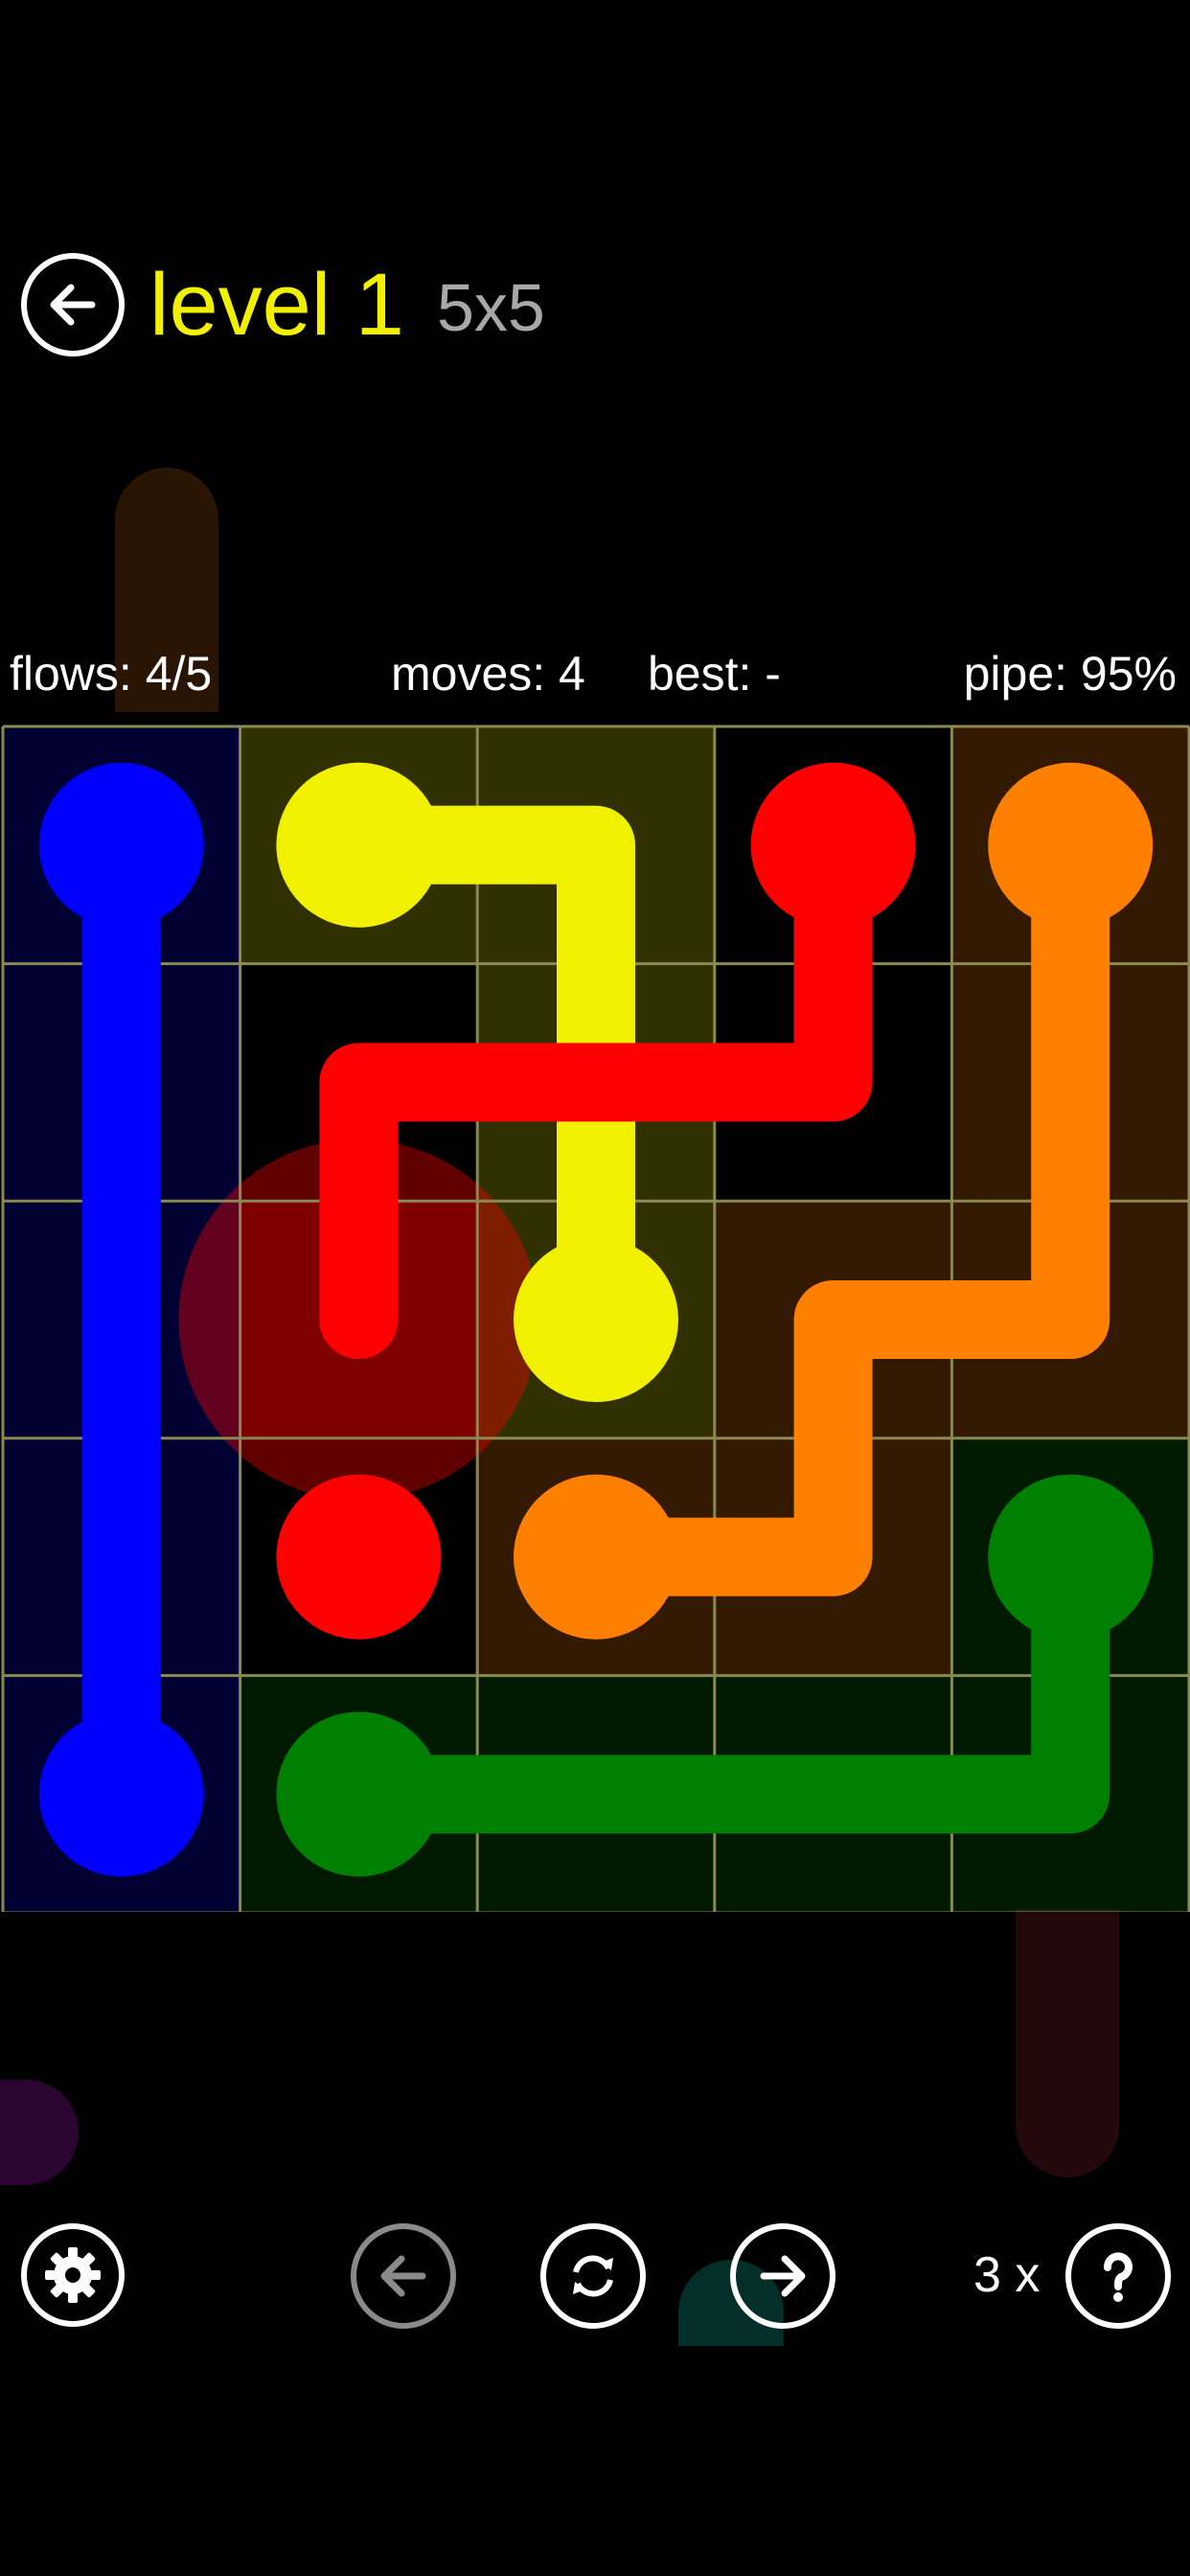 The height and width of the screenshot is (2576, 1190). I want to click on moves-counter: moves: 4, so click(488, 674).